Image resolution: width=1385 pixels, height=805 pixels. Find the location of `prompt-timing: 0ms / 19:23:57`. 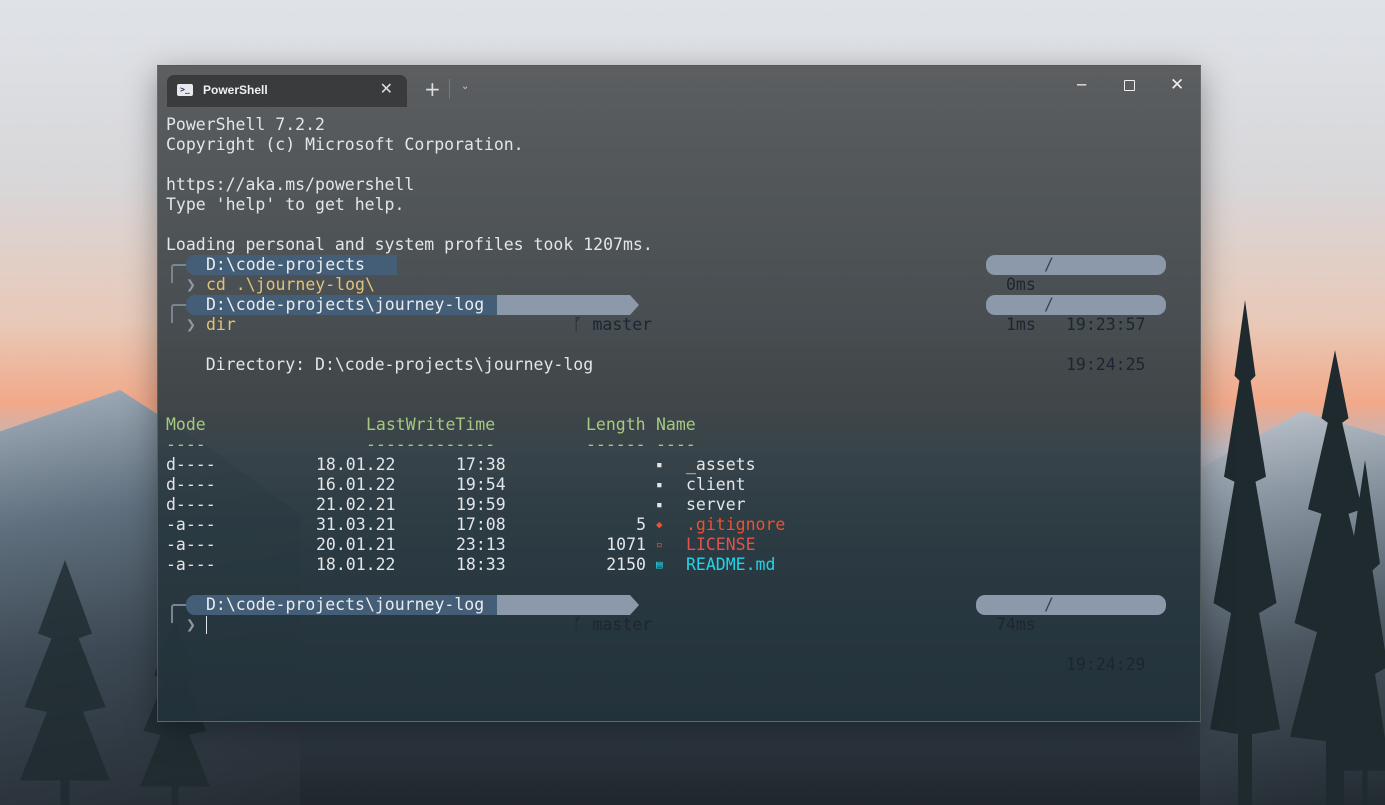

prompt-timing: 0ms / 19:23:57 is located at coordinates (1076, 294).